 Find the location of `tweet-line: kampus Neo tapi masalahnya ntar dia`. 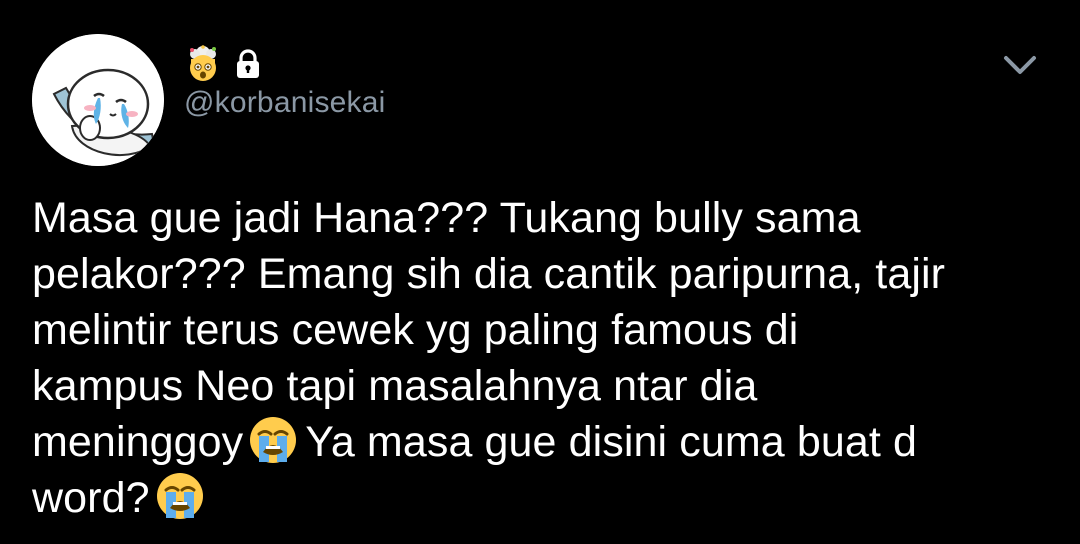

tweet-line: kampus Neo tapi masalahnya ntar dia is located at coordinates (395, 386).